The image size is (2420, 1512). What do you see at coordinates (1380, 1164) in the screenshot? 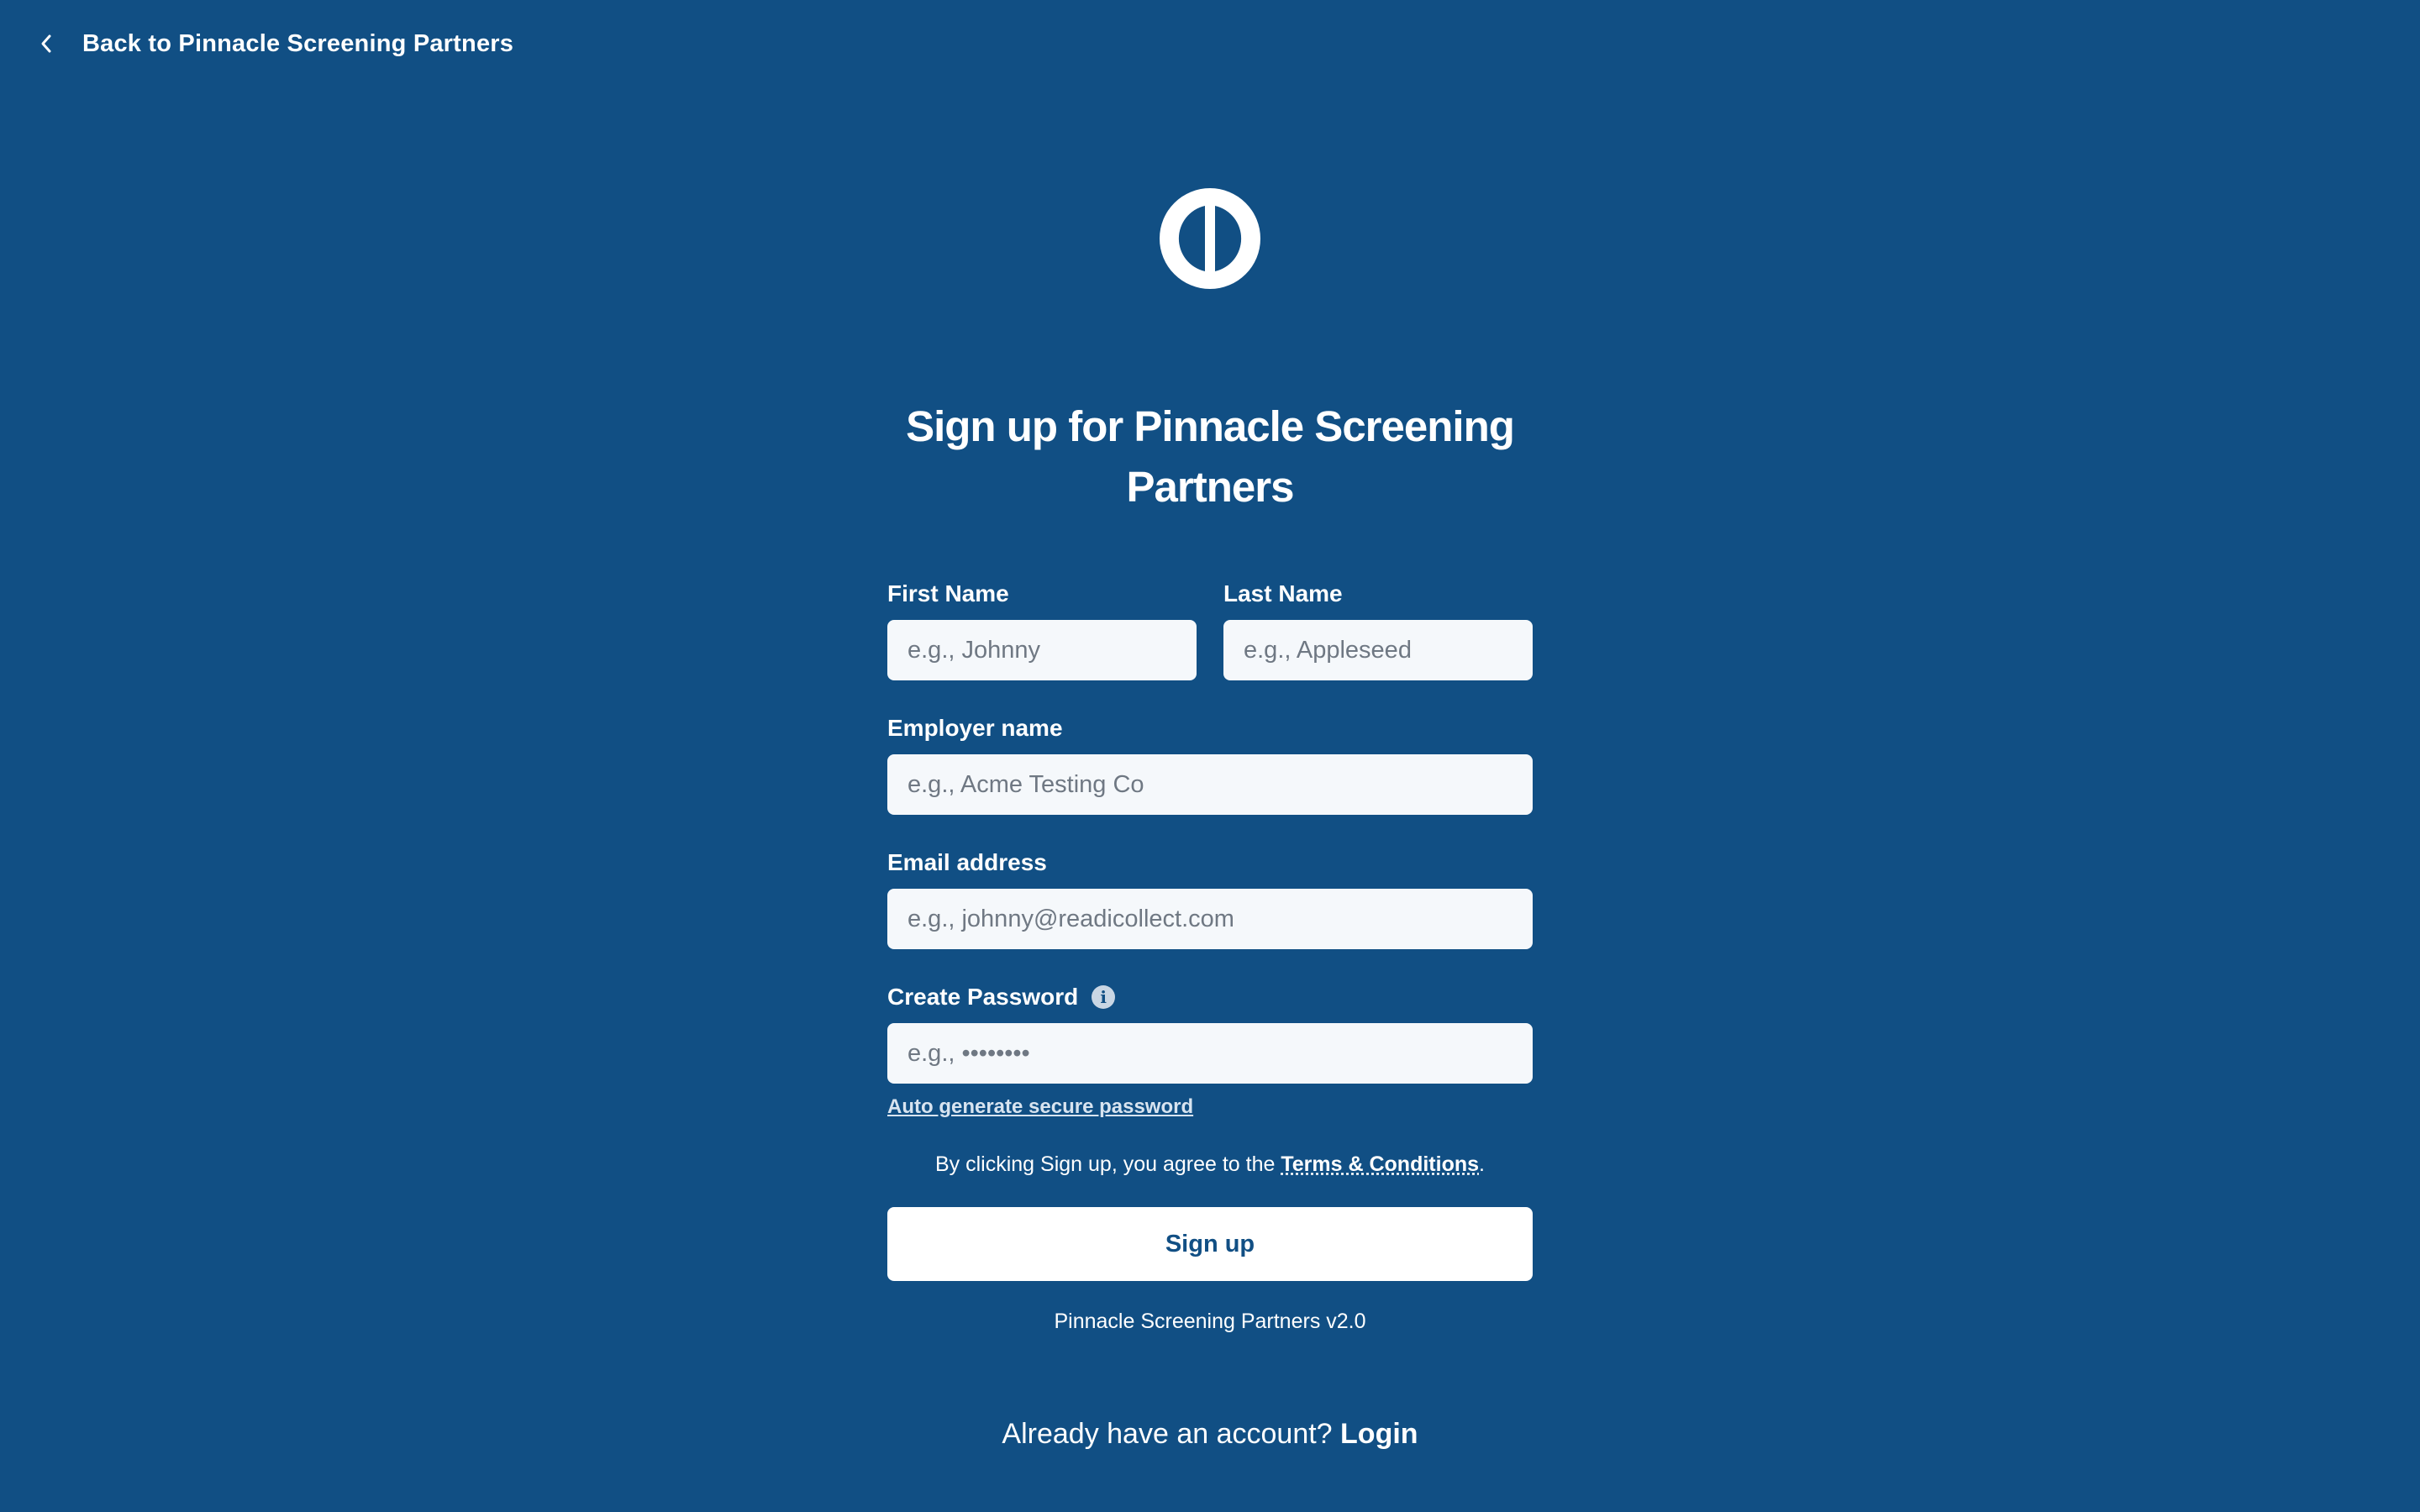
I see `terms-link: Terms & Conditions` at bounding box center [1380, 1164].